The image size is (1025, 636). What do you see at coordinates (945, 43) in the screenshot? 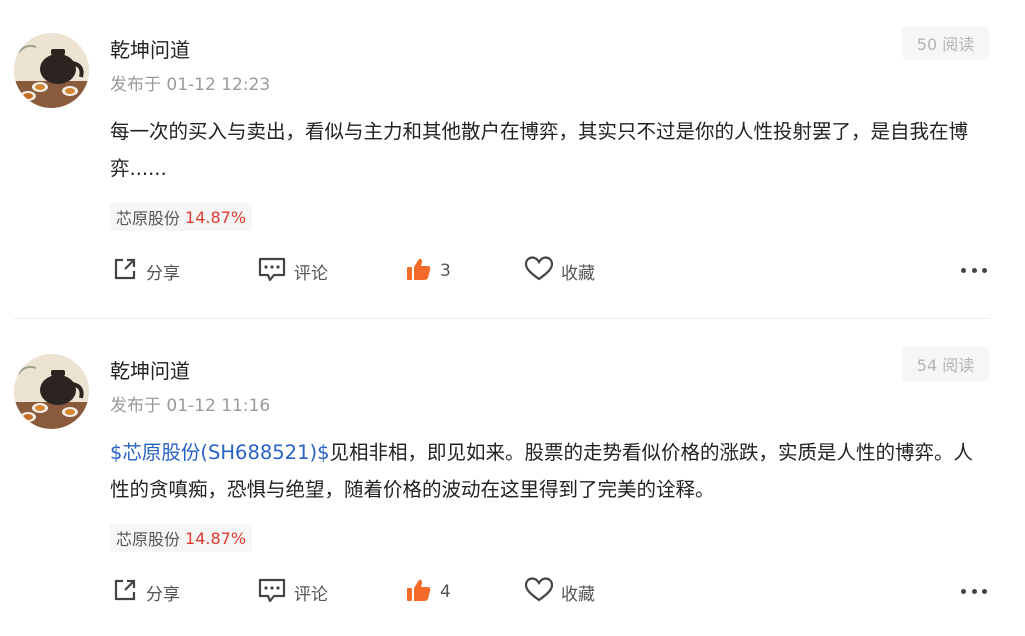
I see `views-badge: 50 阅读` at bounding box center [945, 43].